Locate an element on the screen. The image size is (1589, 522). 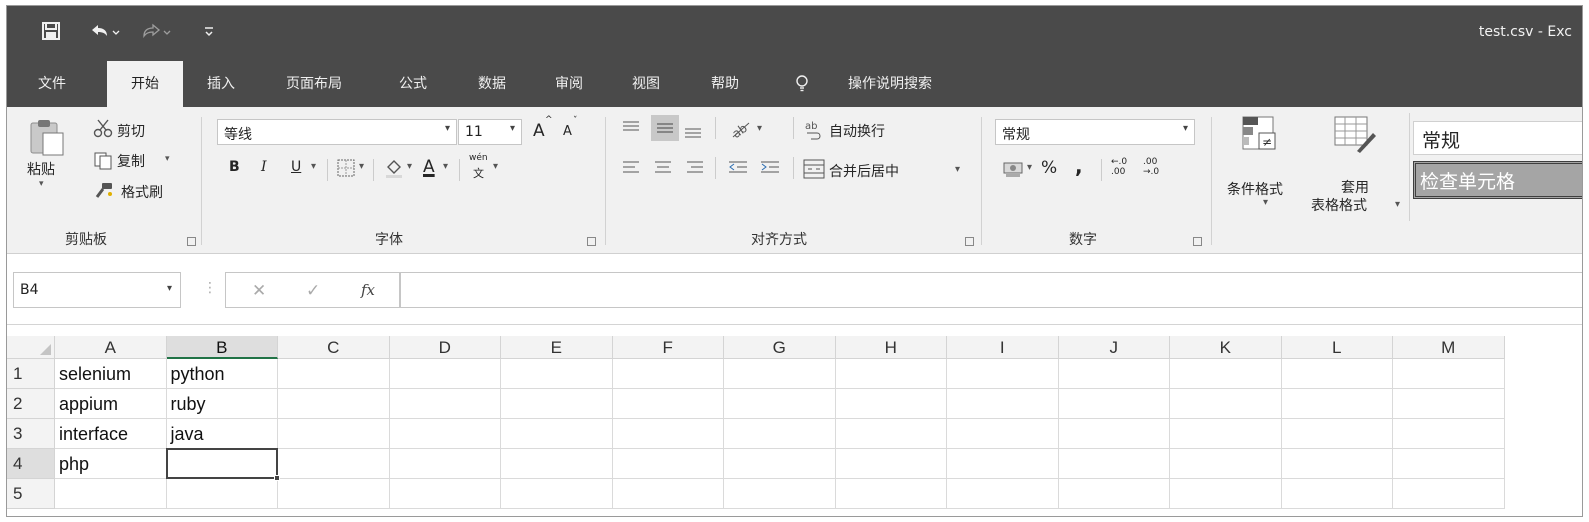
orientation-icon: ab is located at coordinates (741, 131).